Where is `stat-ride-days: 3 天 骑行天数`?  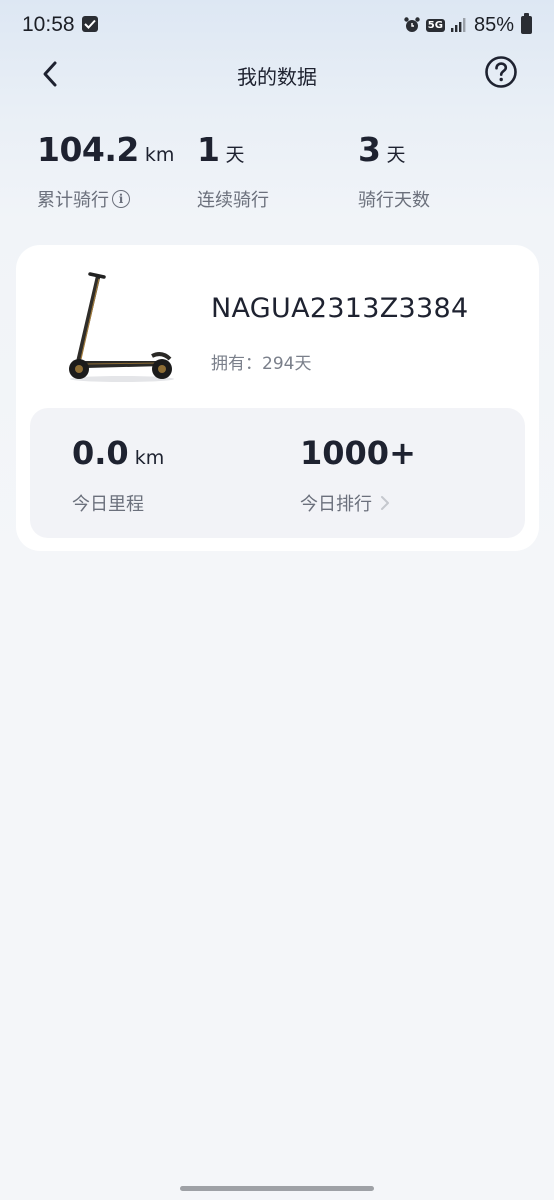
stat-ride-days: 3 天 骑行天数 is located at coordinates (394, 171).